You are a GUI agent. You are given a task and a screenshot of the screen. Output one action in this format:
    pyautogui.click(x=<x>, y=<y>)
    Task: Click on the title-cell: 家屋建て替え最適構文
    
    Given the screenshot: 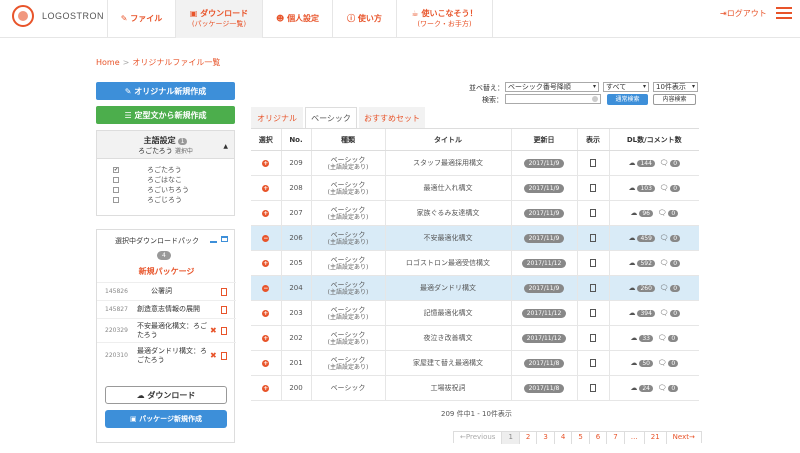 What is the action you would take?
    pyautogui.click(x=447, y=363)
    